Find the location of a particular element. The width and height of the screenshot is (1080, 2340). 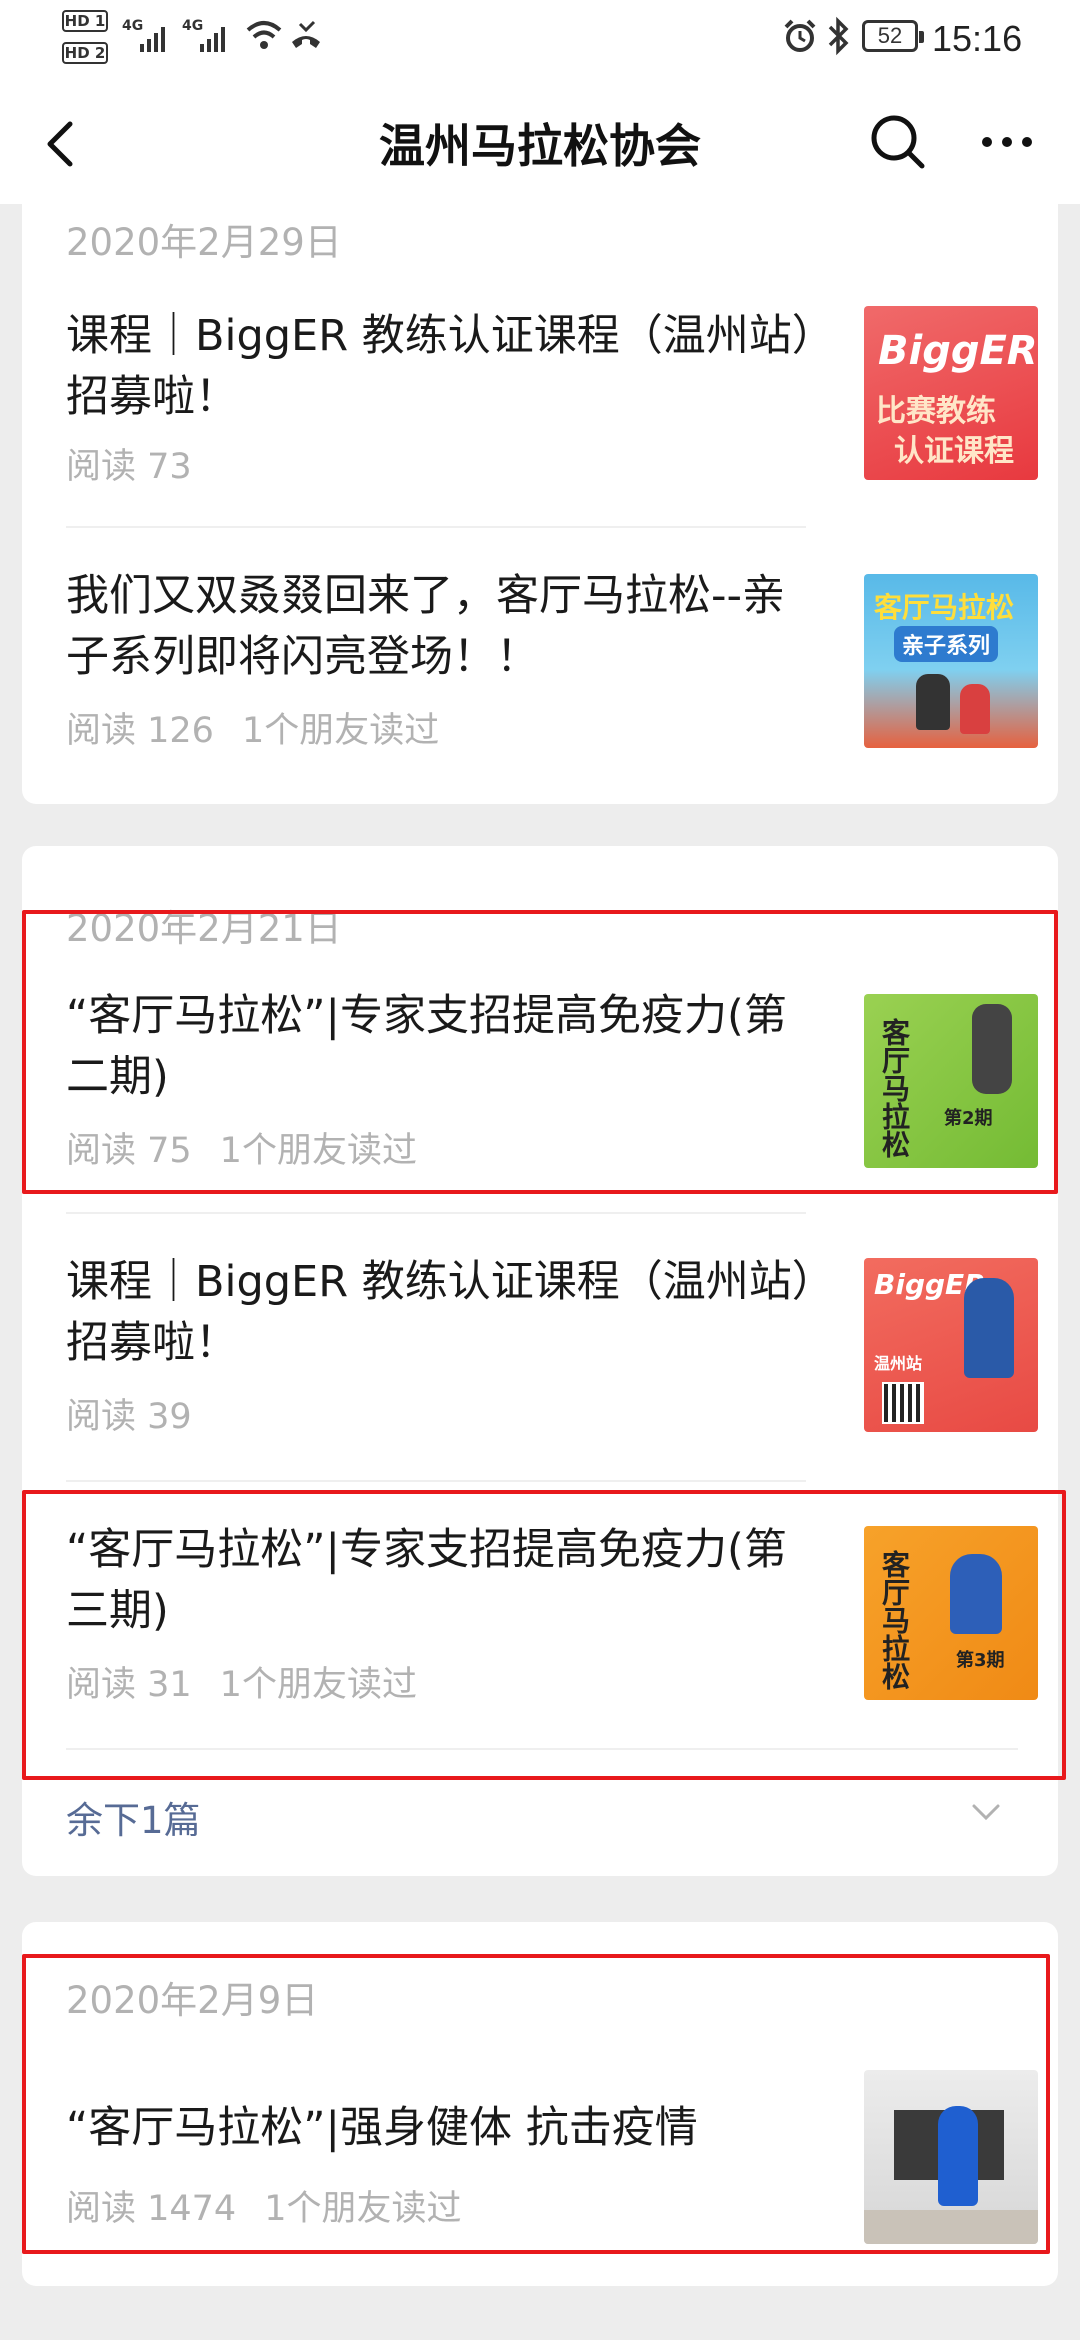

hd2-indicator: HD 2 is located at coordinates (85, 53).